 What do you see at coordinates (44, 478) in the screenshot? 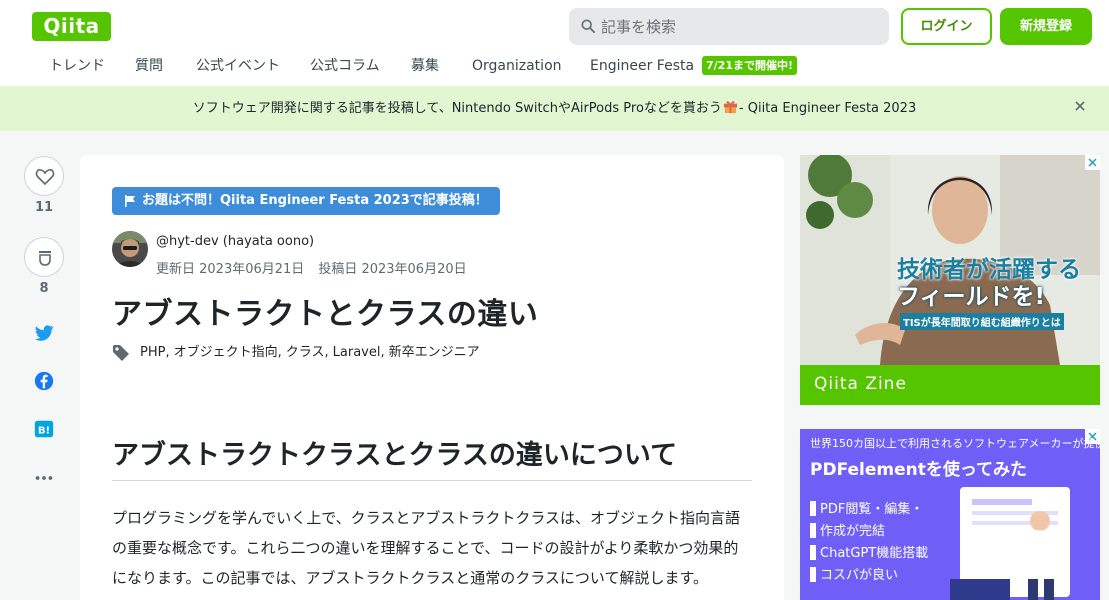
I see `more-options-icon` at bounding box center [44, 478].